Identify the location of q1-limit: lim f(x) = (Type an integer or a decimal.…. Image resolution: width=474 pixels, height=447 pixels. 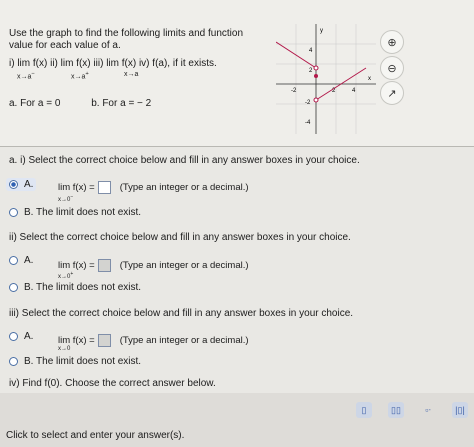
(153, 187).